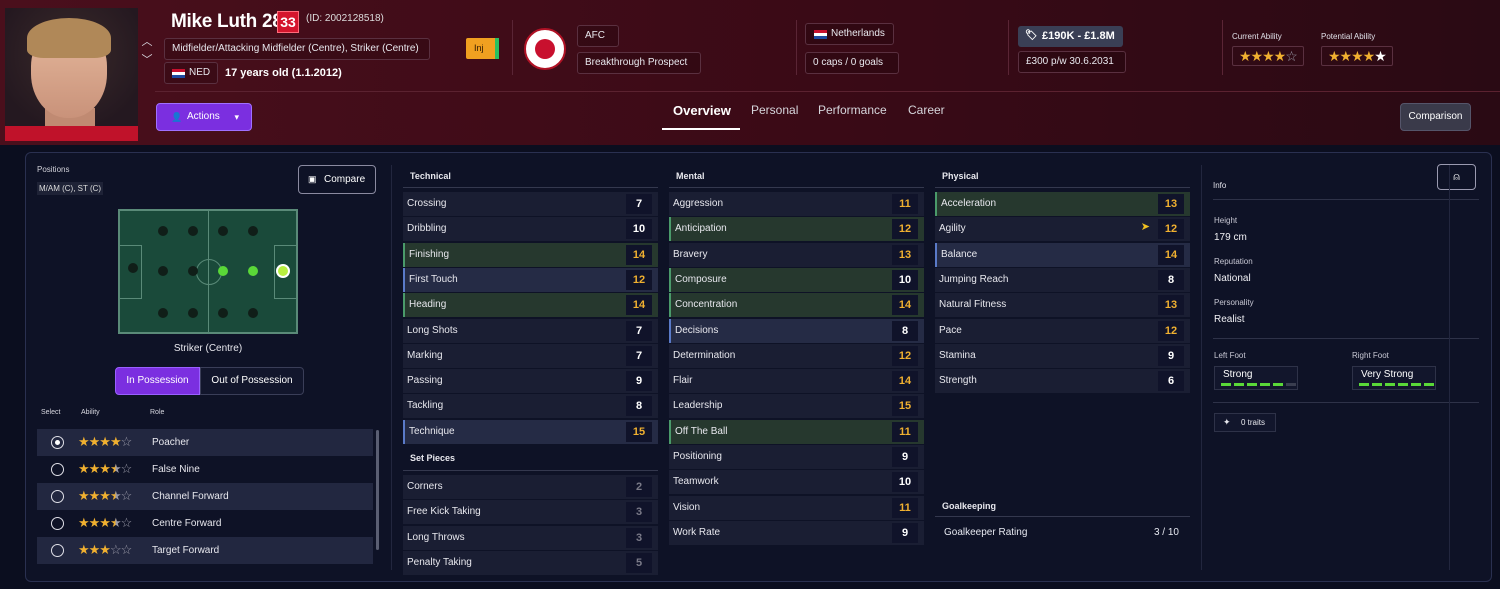 Image resolution: width=1500 pixels, height=589 pixels. I want to click on attribute-row: Pace 12, so click(1062, 330).